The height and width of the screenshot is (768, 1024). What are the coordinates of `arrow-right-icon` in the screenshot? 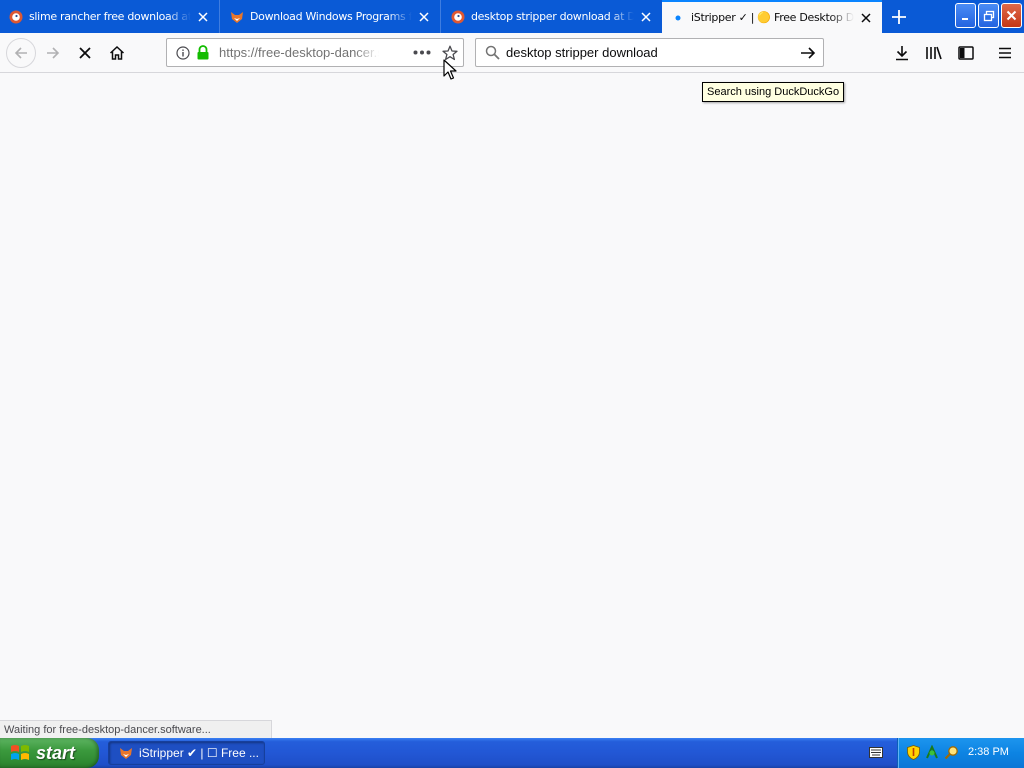 It's located at (53, 53).